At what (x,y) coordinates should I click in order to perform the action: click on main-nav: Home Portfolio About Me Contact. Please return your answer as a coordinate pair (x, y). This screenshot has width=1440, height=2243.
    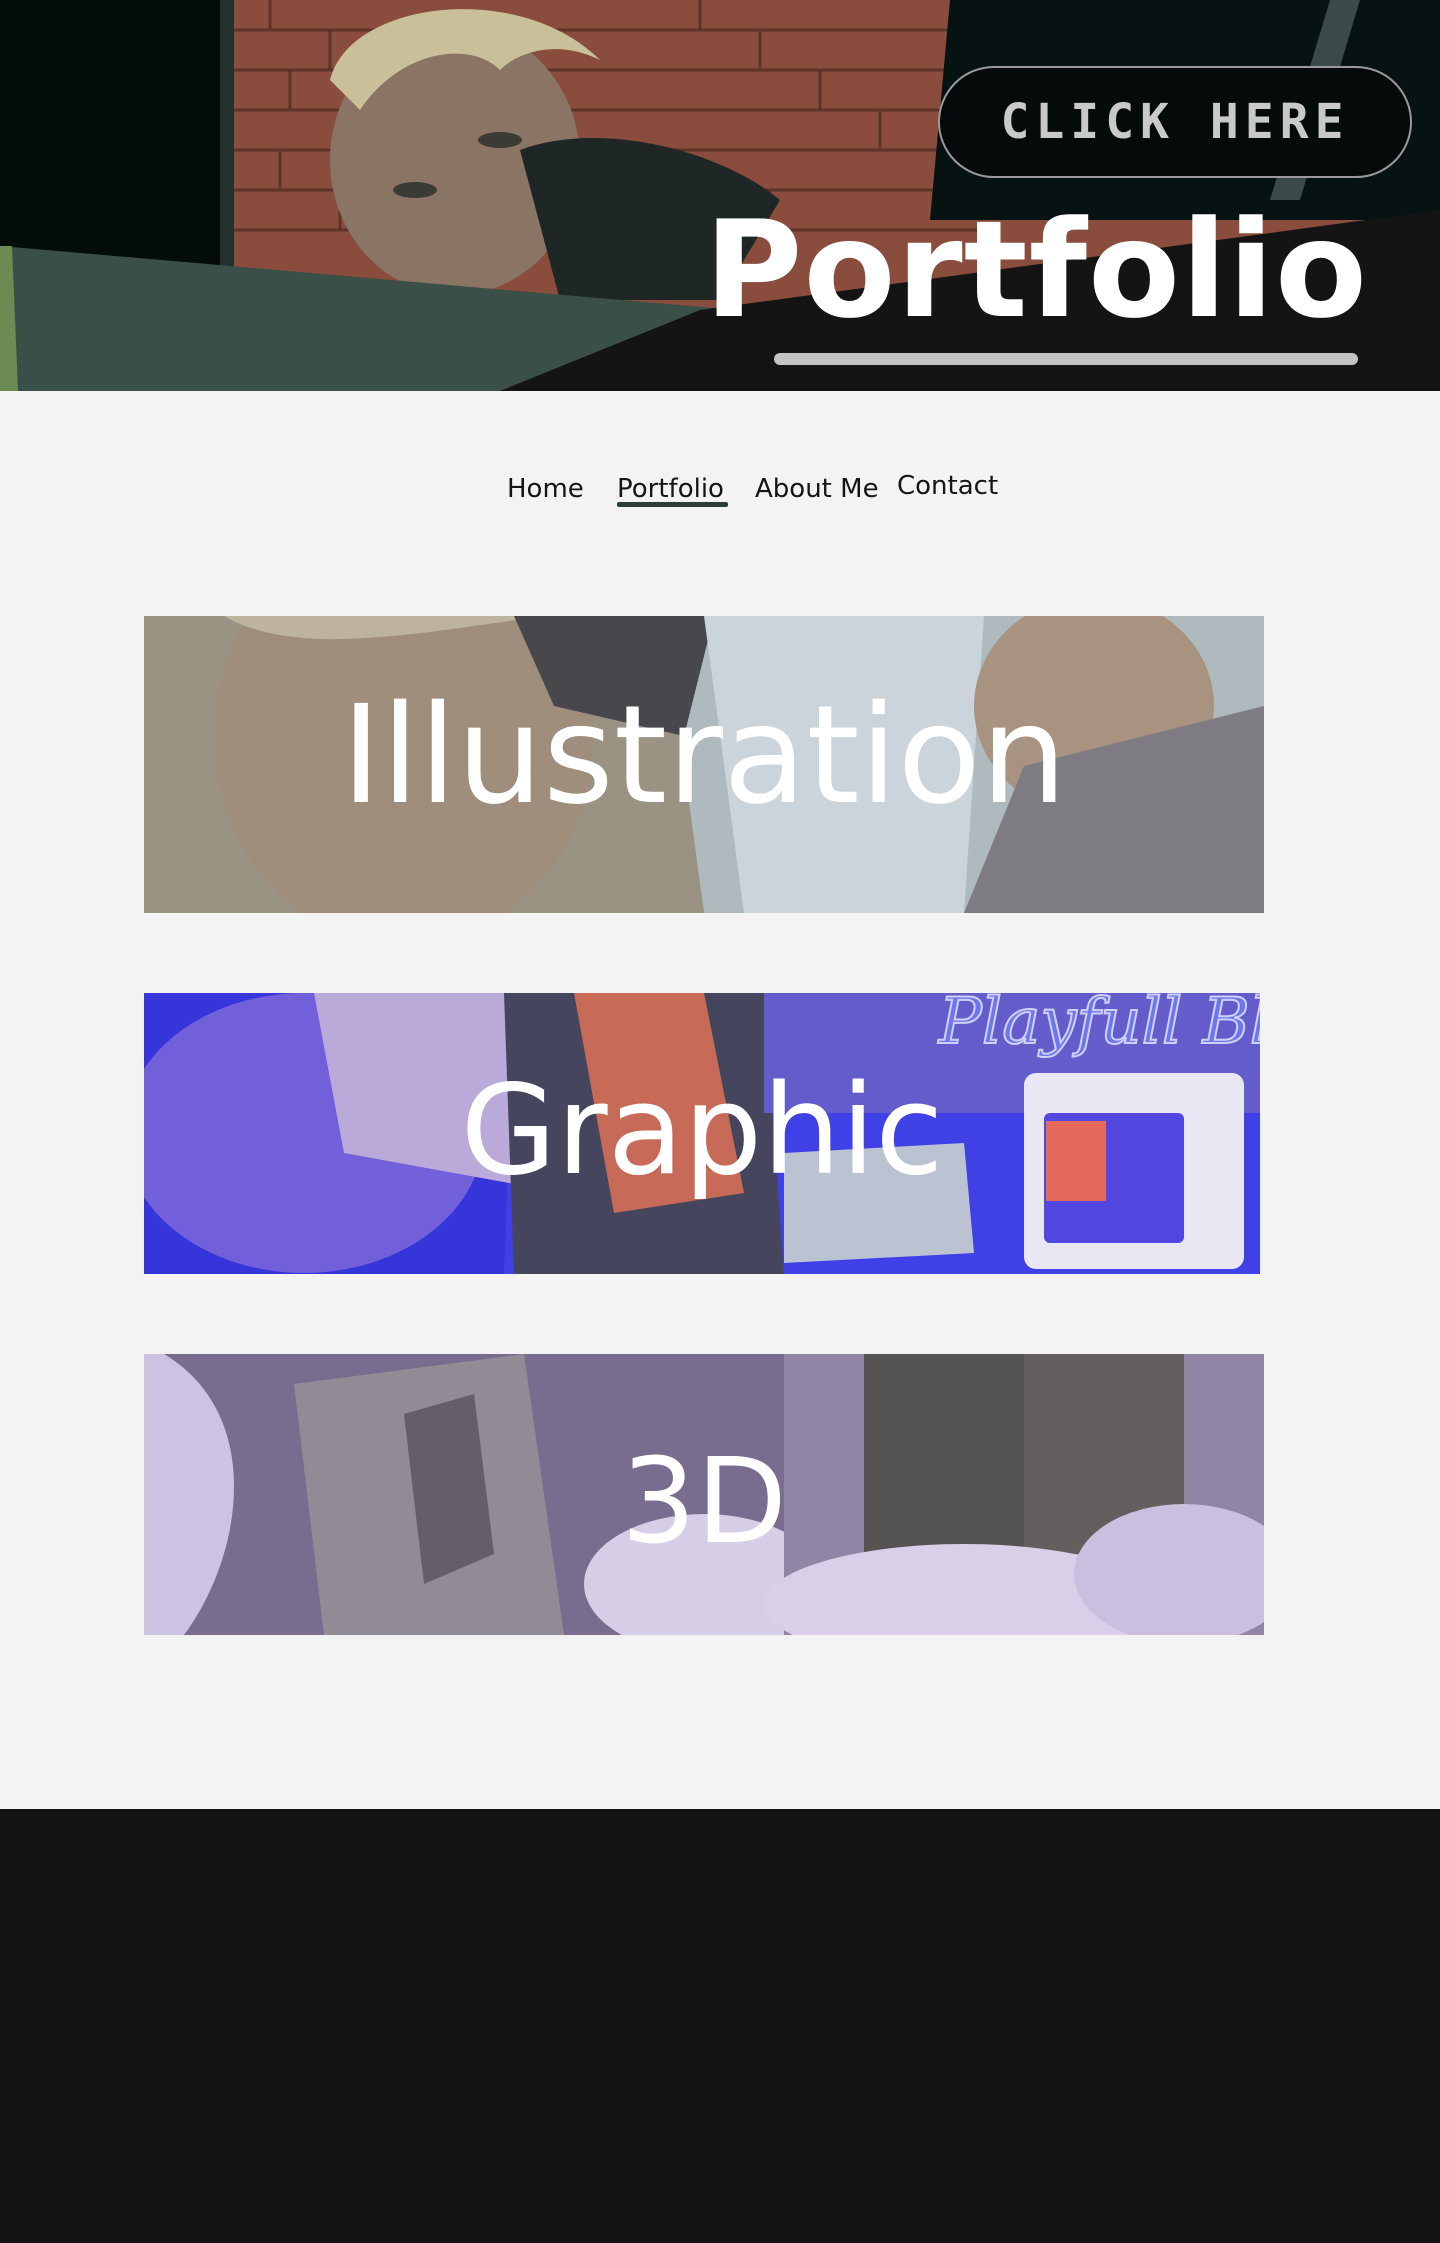
    Looking at the image, I should click on (720, 491).